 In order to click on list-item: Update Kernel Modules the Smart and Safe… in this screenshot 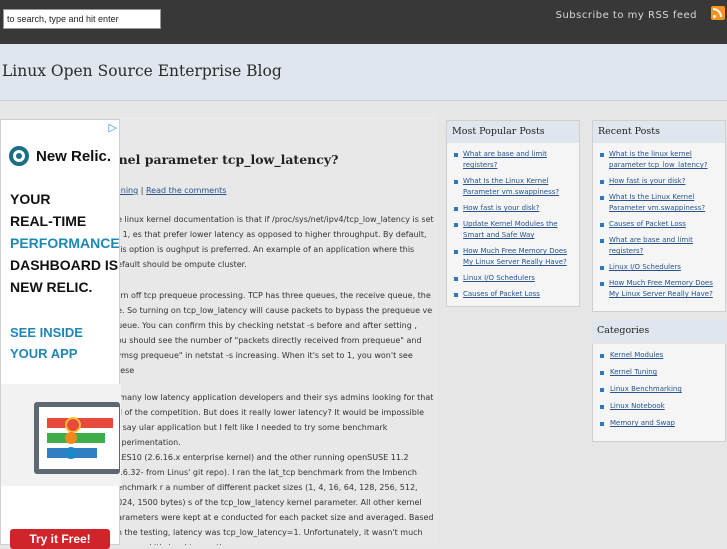, I will do `click(513, 230)`.